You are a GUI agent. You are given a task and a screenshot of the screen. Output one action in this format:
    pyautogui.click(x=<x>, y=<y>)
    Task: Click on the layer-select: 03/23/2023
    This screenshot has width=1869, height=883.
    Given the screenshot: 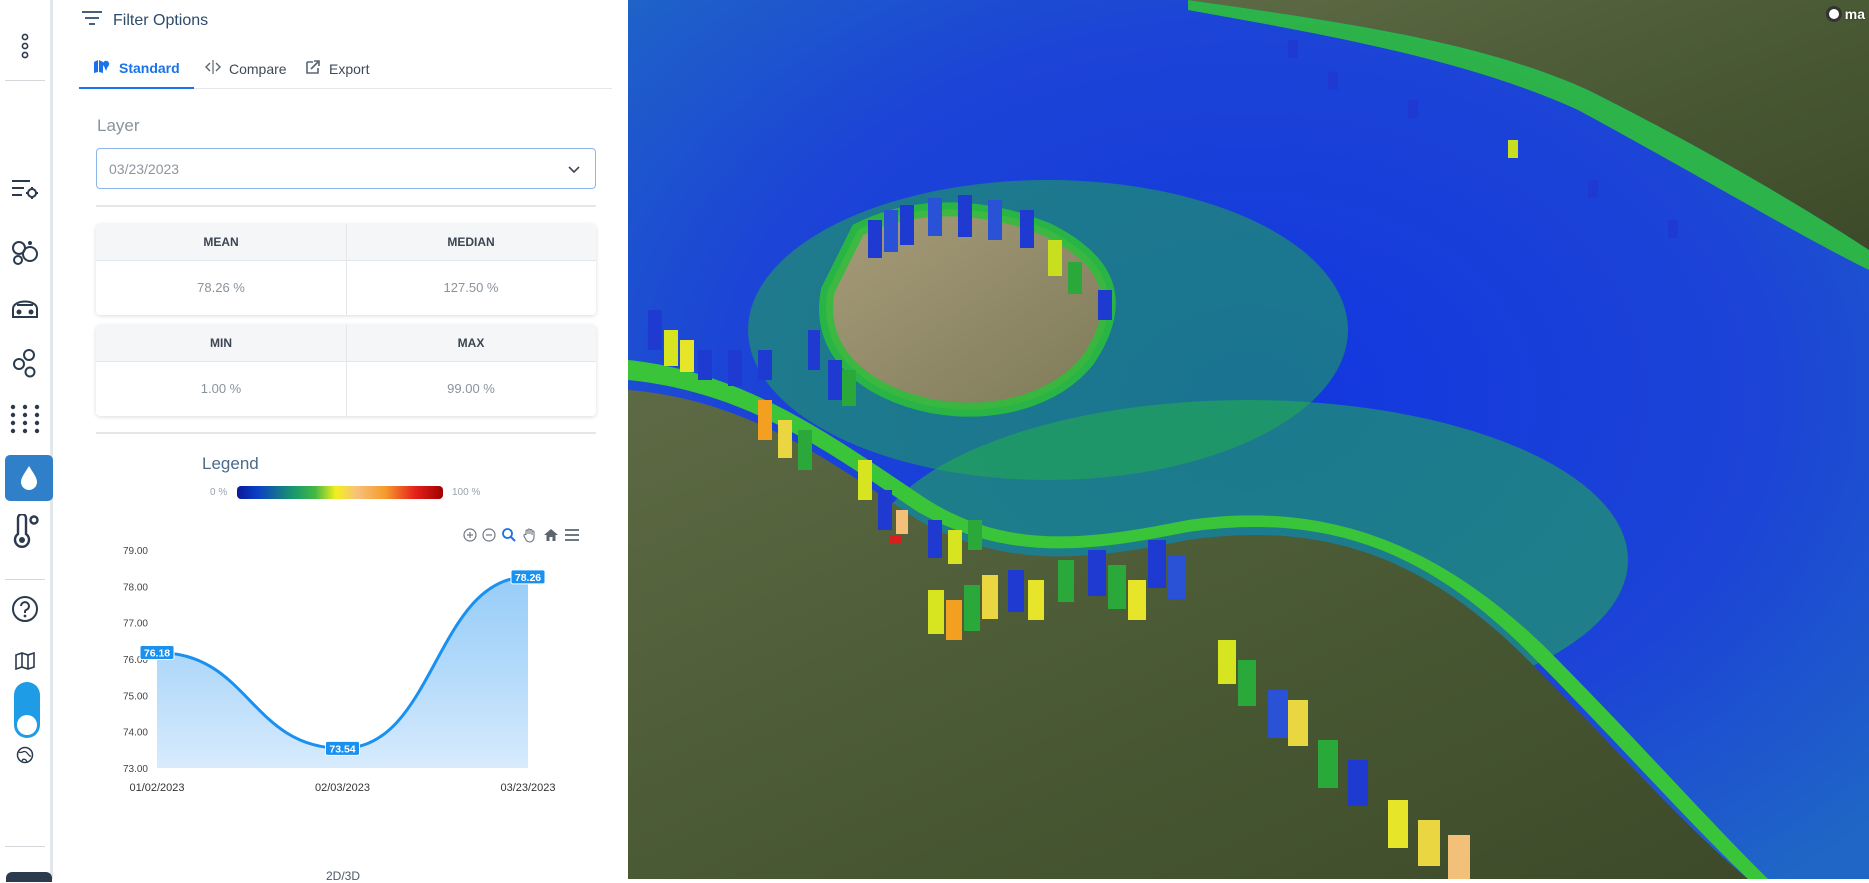 What is the action you would take?
    pyautogui.click(x=346, y=168)
    